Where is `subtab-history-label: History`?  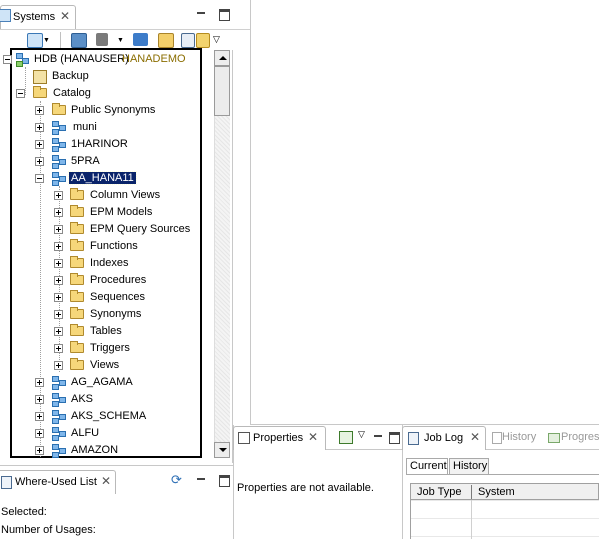
subtab-history-label: History is located at coordinates (470, 466).